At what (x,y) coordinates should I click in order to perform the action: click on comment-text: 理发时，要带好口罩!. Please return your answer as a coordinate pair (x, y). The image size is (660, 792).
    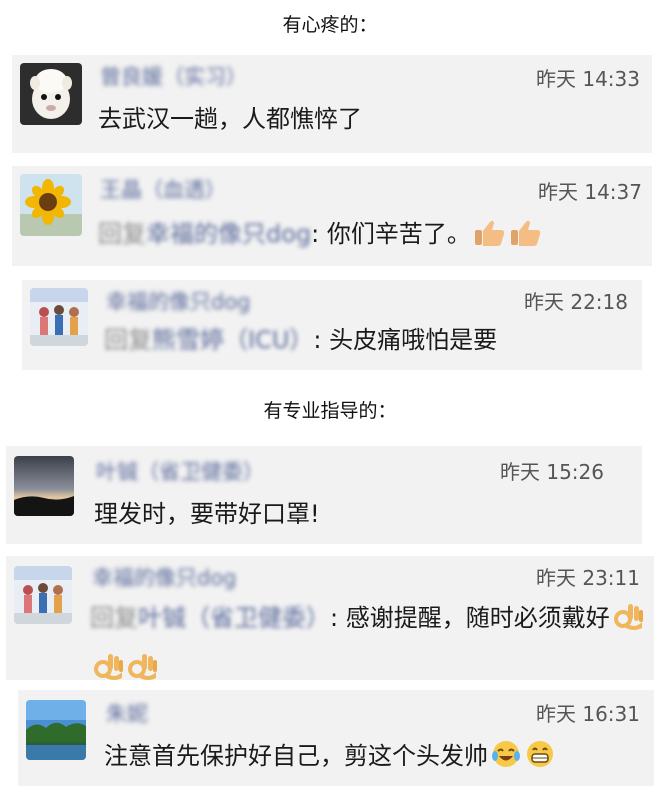
    Looking at the image, I should click on (207, 514).